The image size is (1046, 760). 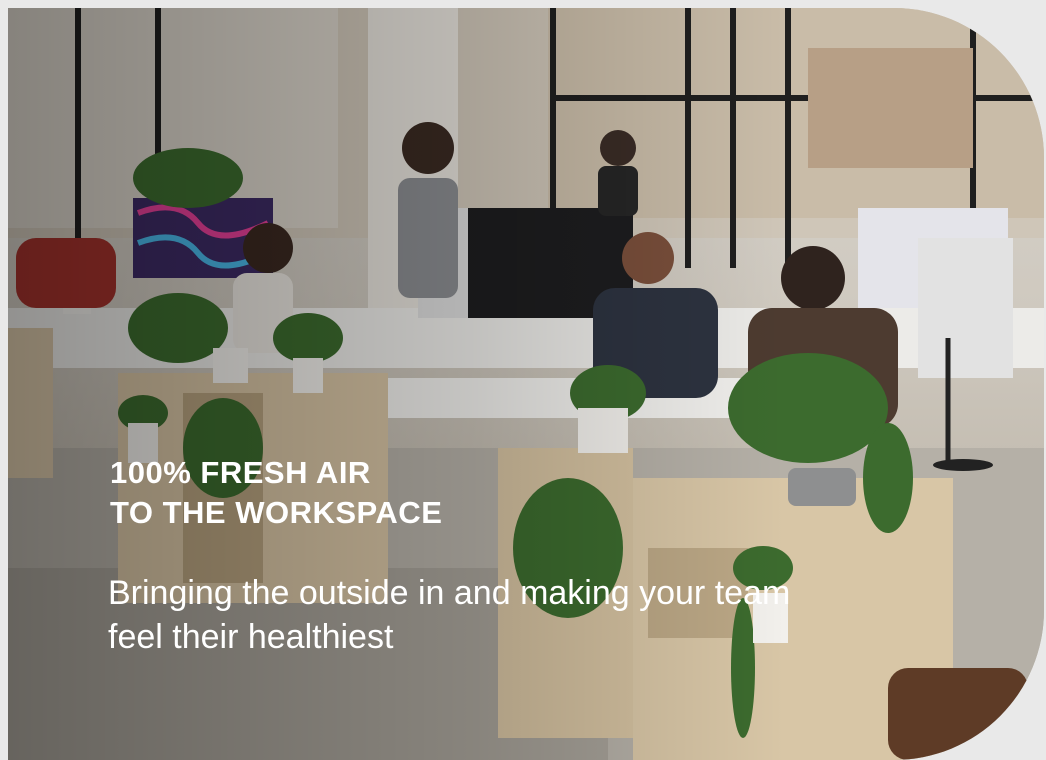 I want to click on headline-line-1: 100% FRESH AIR, so click(x=240, y=472).